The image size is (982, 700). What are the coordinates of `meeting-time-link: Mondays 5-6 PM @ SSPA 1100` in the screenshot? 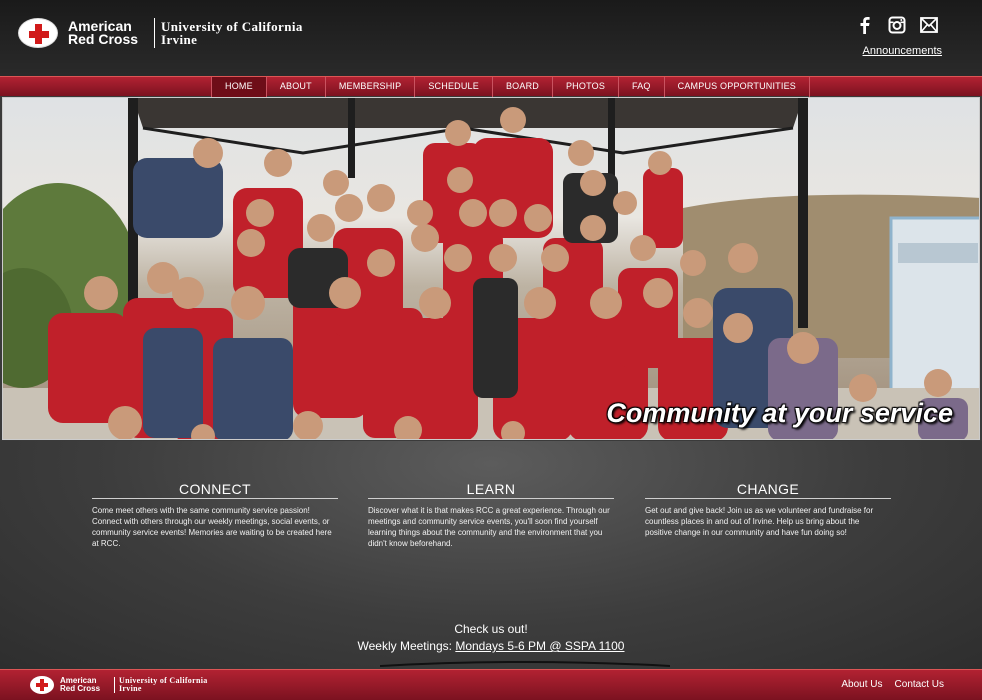 It's located at (539, 646).